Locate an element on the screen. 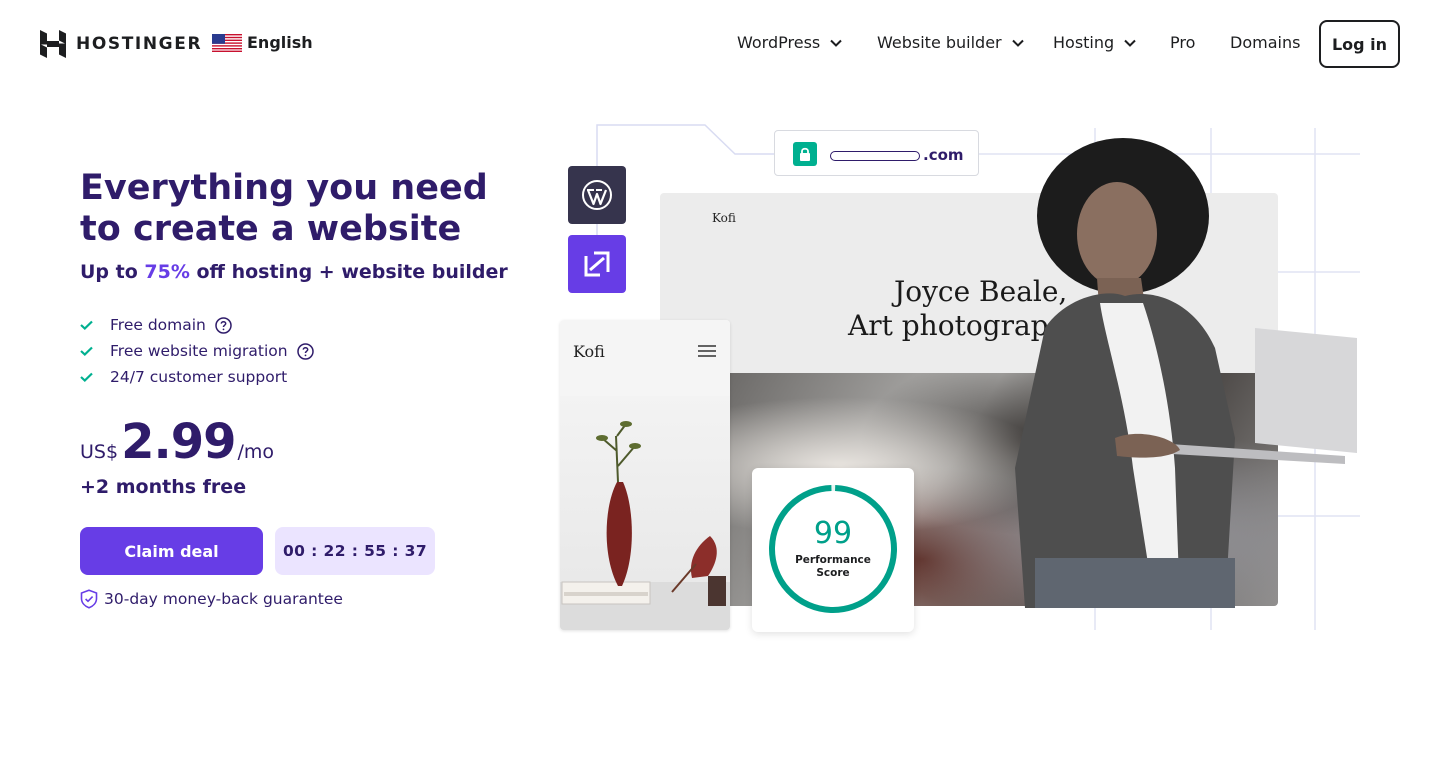 This screenshot has height=763, width=1440. website-builder-icon is located at coordinates (597, 264).